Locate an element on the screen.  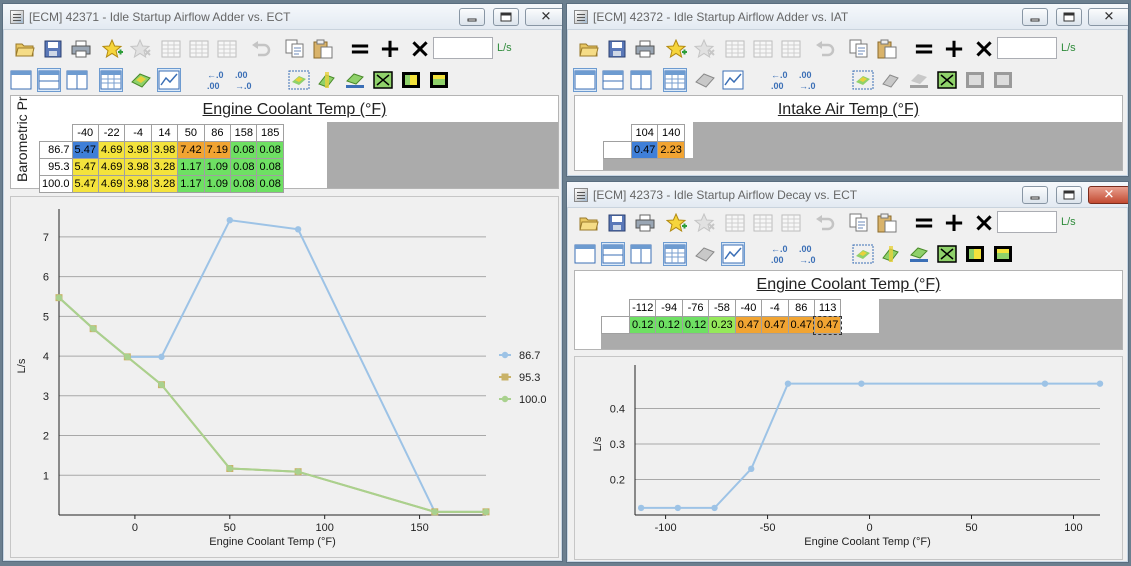
column-header: -112 is located at coordinates (642, 308).